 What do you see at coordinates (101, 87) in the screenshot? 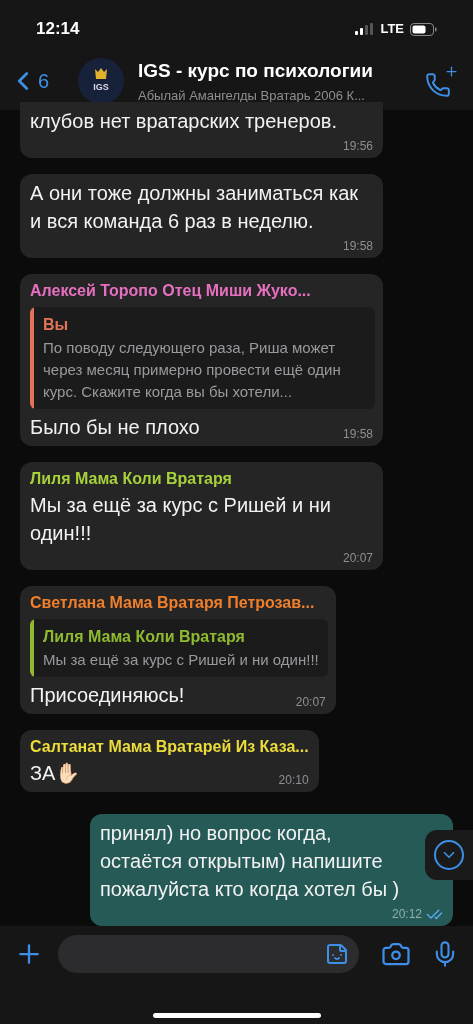
I see `avatar-label: IGS` at bounding box center [101, 87].